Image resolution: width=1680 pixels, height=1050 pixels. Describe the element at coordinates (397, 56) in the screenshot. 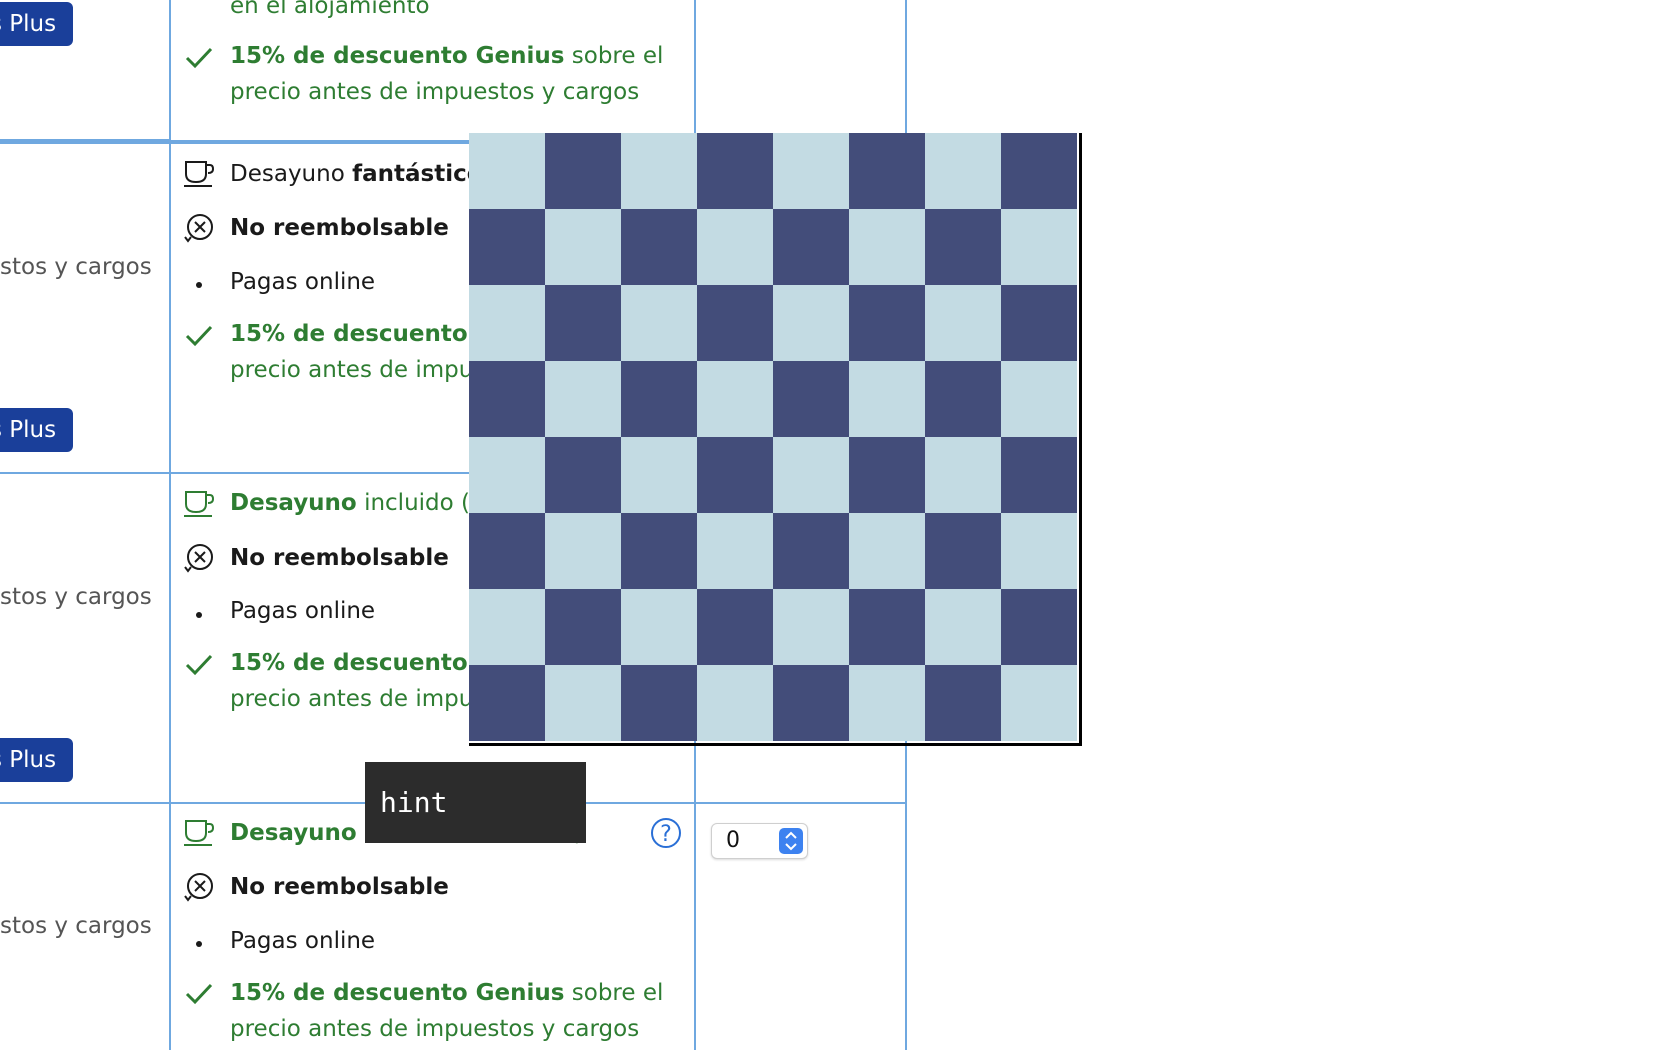

I see `genius-discount-bold: 15% de descuento Genius` at that location.